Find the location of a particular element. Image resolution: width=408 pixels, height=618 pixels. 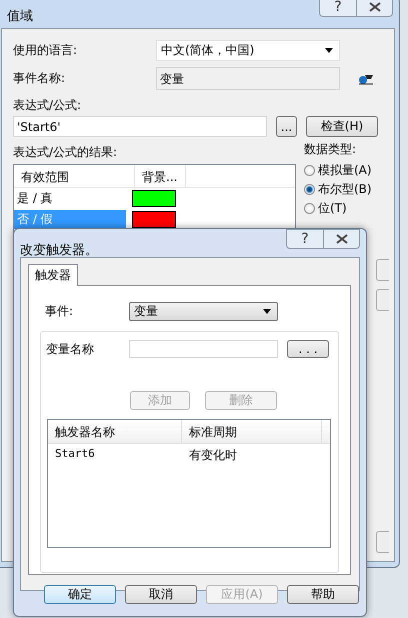

list-cell: 有变化时 is located at coordinates (249, 455).